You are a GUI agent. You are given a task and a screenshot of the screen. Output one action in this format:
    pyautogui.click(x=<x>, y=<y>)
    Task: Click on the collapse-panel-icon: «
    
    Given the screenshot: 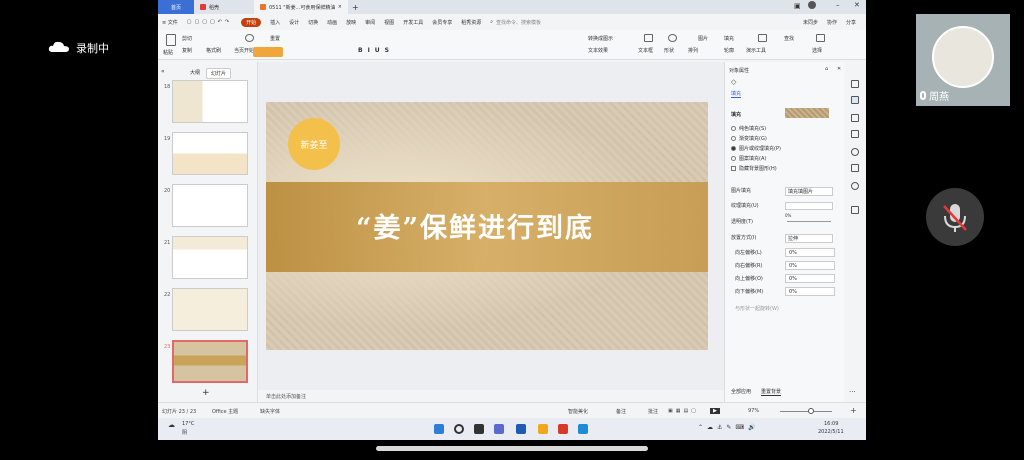 What is the action you would take?
    pyautogui.click(x=163, y=71)
    